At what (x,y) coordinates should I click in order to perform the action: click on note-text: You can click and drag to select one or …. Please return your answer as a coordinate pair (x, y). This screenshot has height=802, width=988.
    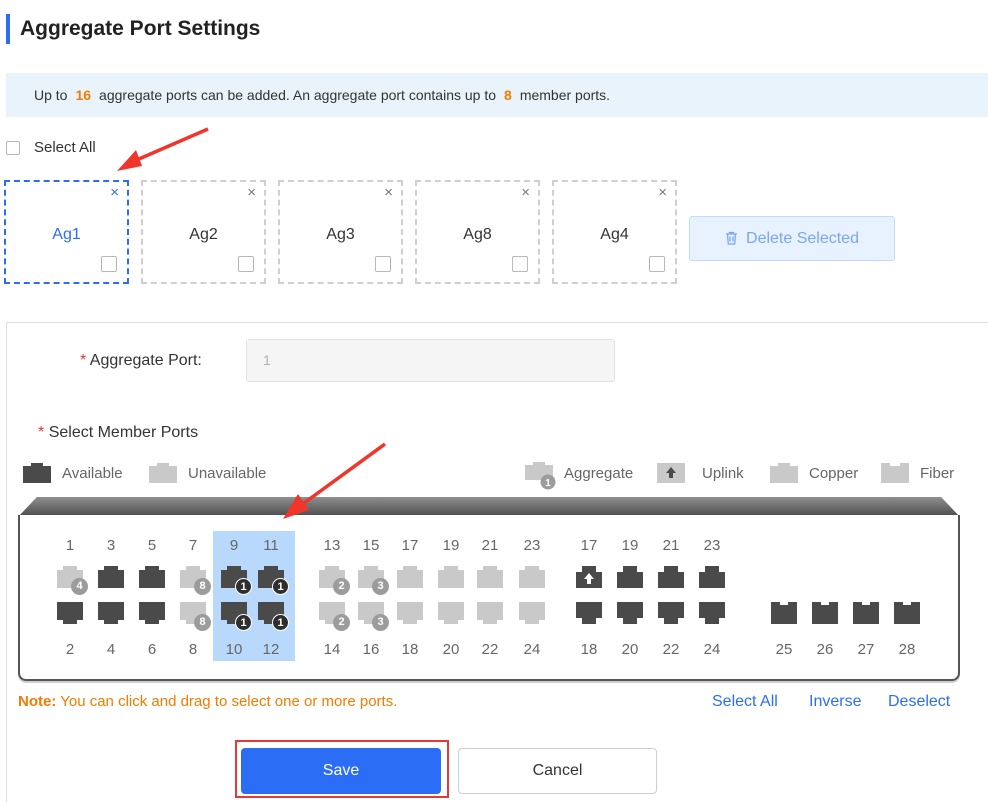
    Looking at the image, I should click on (229, 701).